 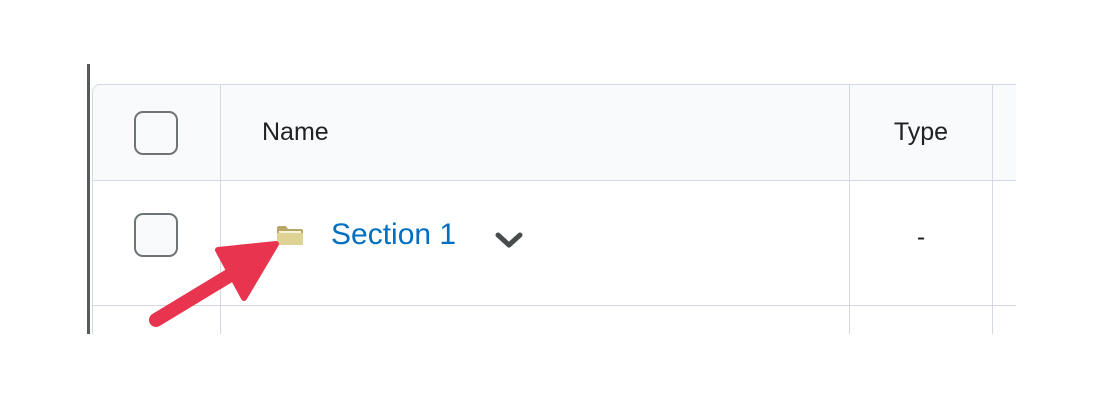 What do you see at coordinates (393, 235) in the screenshot?
I see `section-link: Section 1` at bounding box center [393, 235].